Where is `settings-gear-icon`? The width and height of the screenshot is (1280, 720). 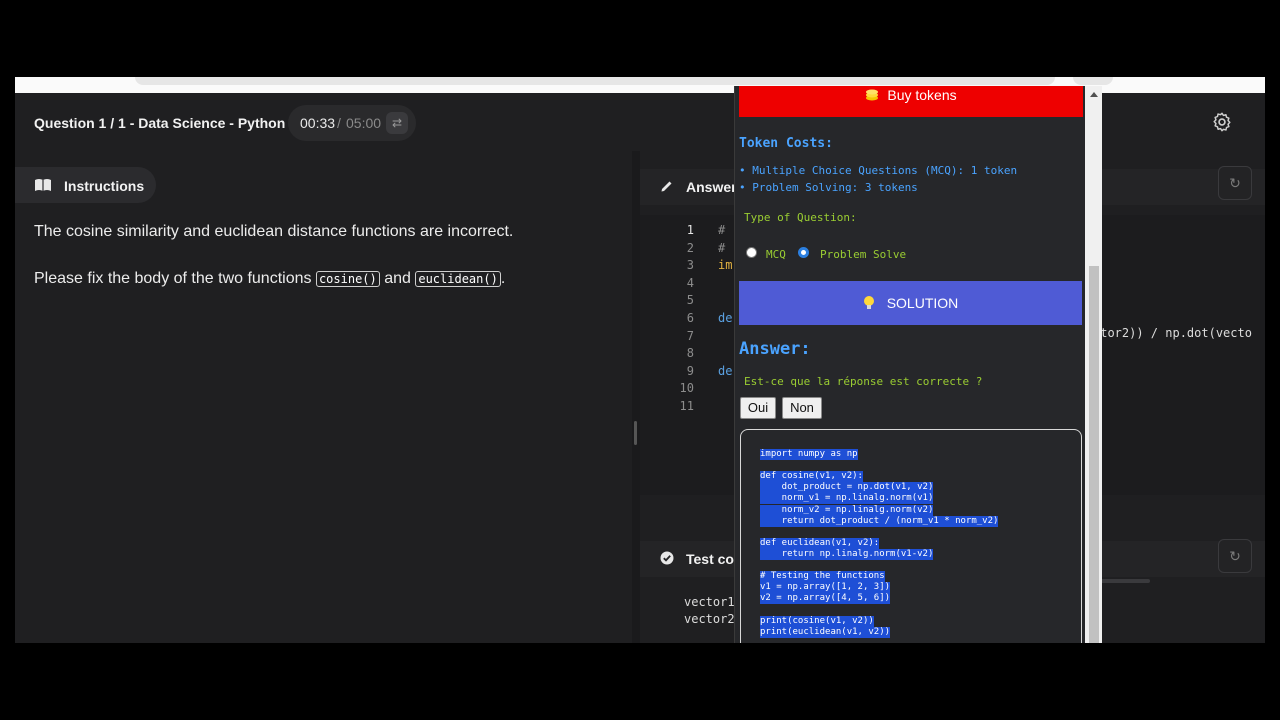 settings-gear-icon is located at coordinates (1222, 122).